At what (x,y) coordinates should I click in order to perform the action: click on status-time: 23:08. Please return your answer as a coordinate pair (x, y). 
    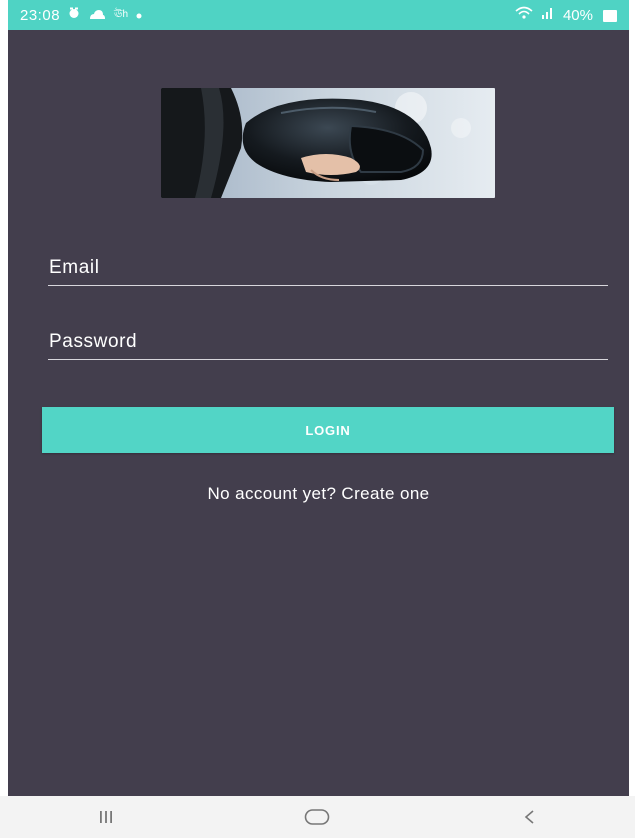
    Looking at the image, I should click on (40, 15).